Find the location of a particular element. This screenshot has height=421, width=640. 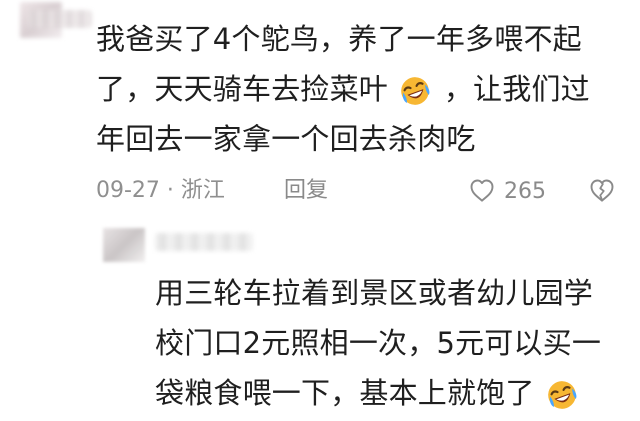

reply-line-1: 用三轮车拉着到景区或者幼儿园学 is located at coordinates (374, 293).